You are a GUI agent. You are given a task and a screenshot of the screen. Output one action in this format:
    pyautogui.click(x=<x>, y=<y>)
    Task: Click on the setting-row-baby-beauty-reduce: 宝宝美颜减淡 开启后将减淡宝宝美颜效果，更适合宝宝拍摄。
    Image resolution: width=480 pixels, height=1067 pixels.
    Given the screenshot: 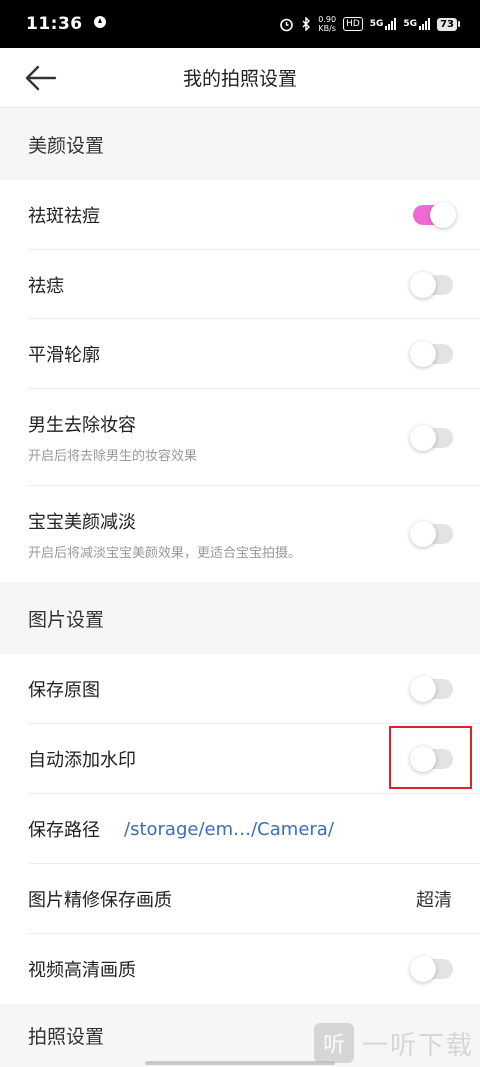 What is the action you would take?
    pyautogui.click(x=240, y=534)
    